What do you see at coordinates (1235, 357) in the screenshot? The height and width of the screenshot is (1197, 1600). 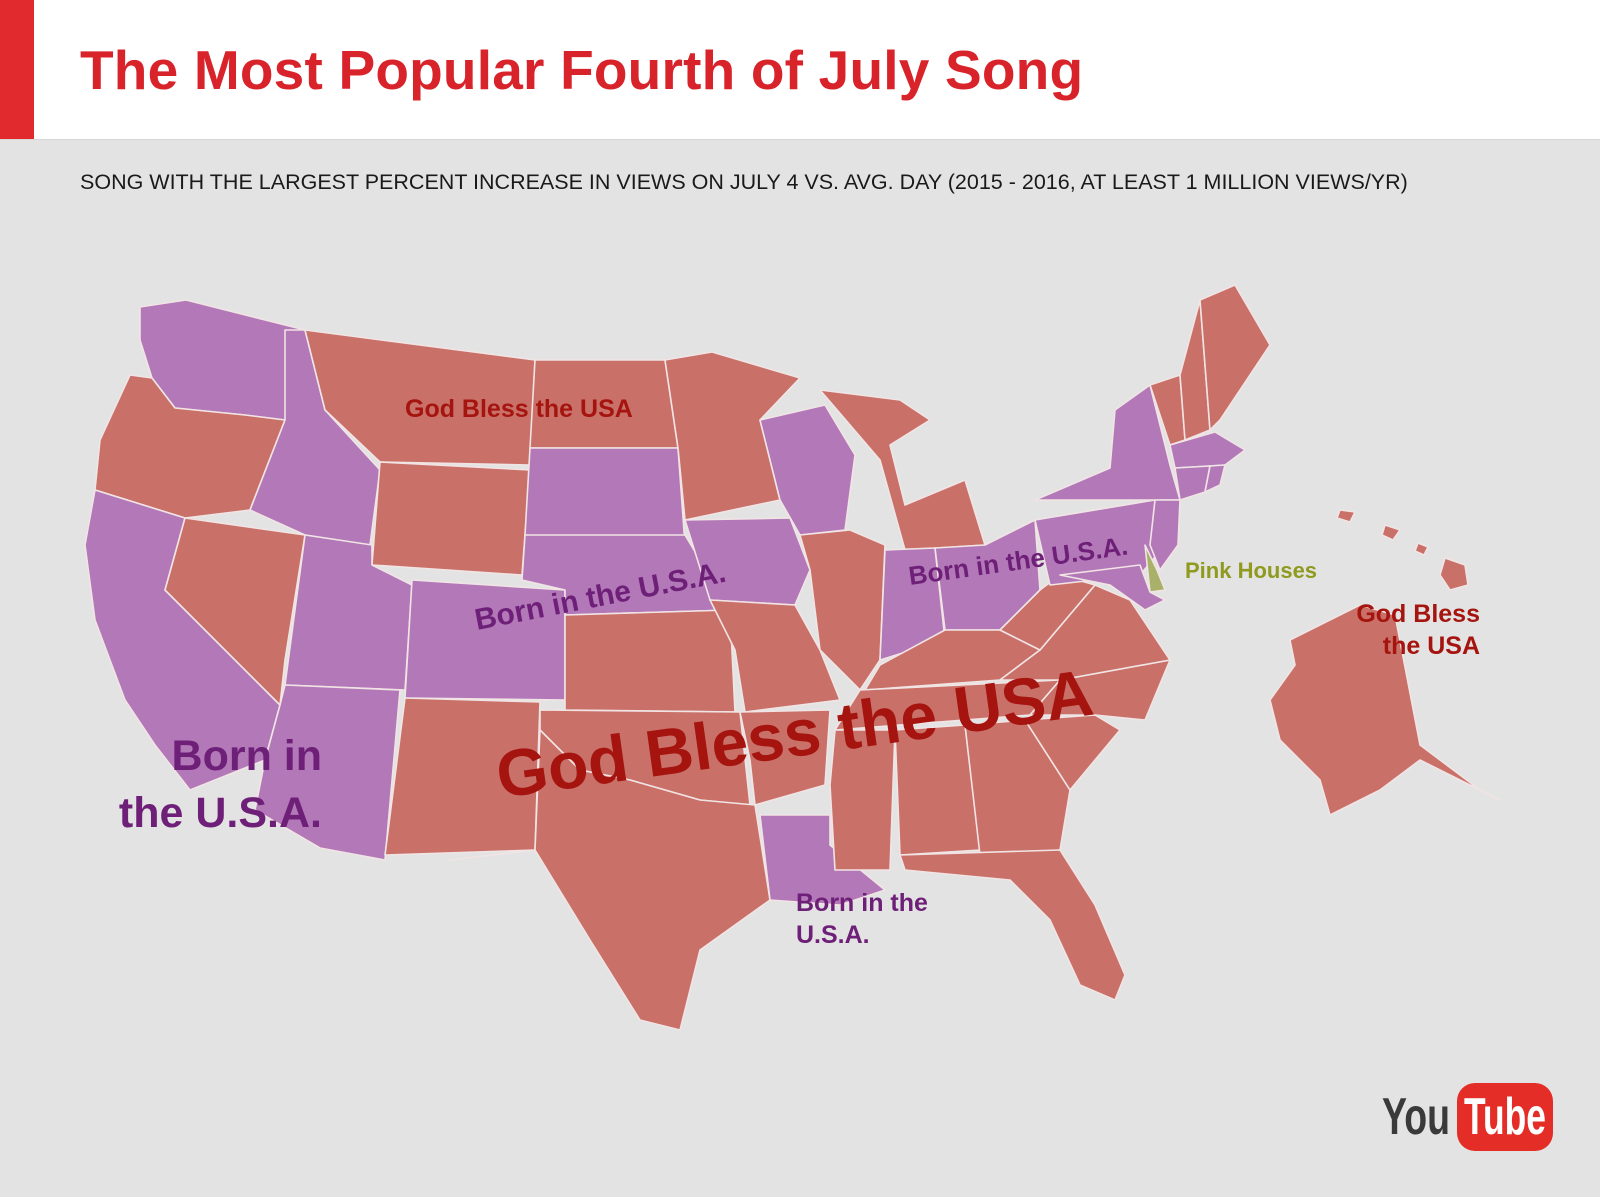 I see `state-maine` at bounding box center [1235, 357].